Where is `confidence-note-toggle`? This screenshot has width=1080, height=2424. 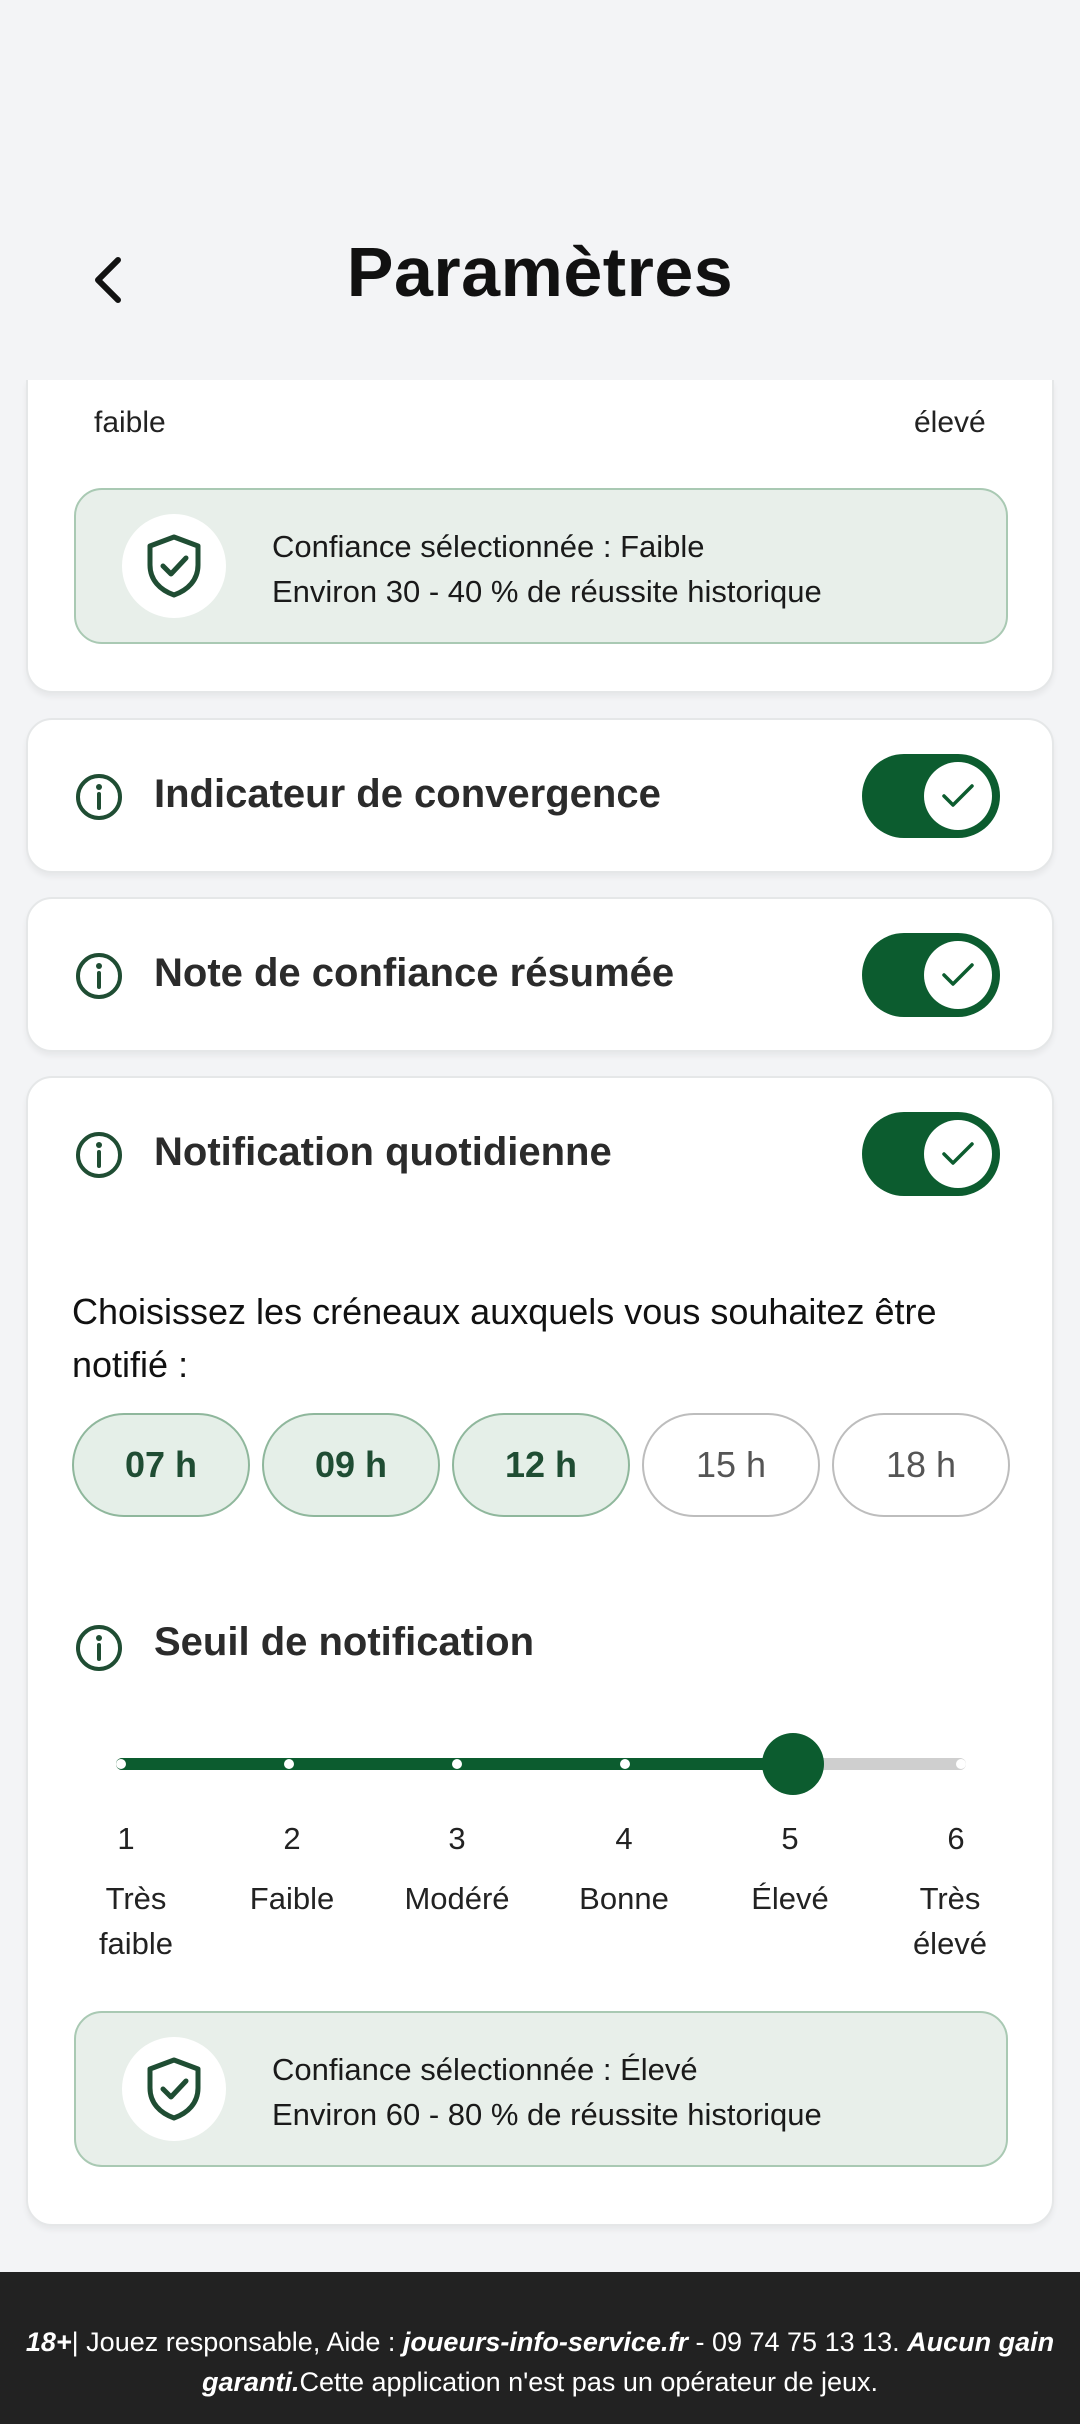
confidence-note-toggle is located at coordinates (931, 975).